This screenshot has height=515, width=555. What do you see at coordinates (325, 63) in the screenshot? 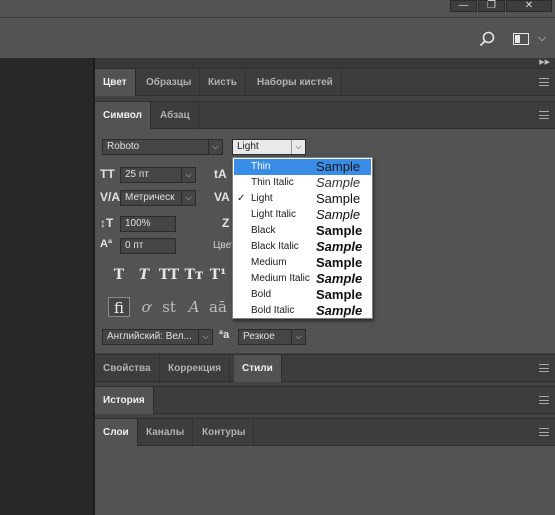
I see `dock-collapse-bar: ▶▶` at bounding box center [325, 63].